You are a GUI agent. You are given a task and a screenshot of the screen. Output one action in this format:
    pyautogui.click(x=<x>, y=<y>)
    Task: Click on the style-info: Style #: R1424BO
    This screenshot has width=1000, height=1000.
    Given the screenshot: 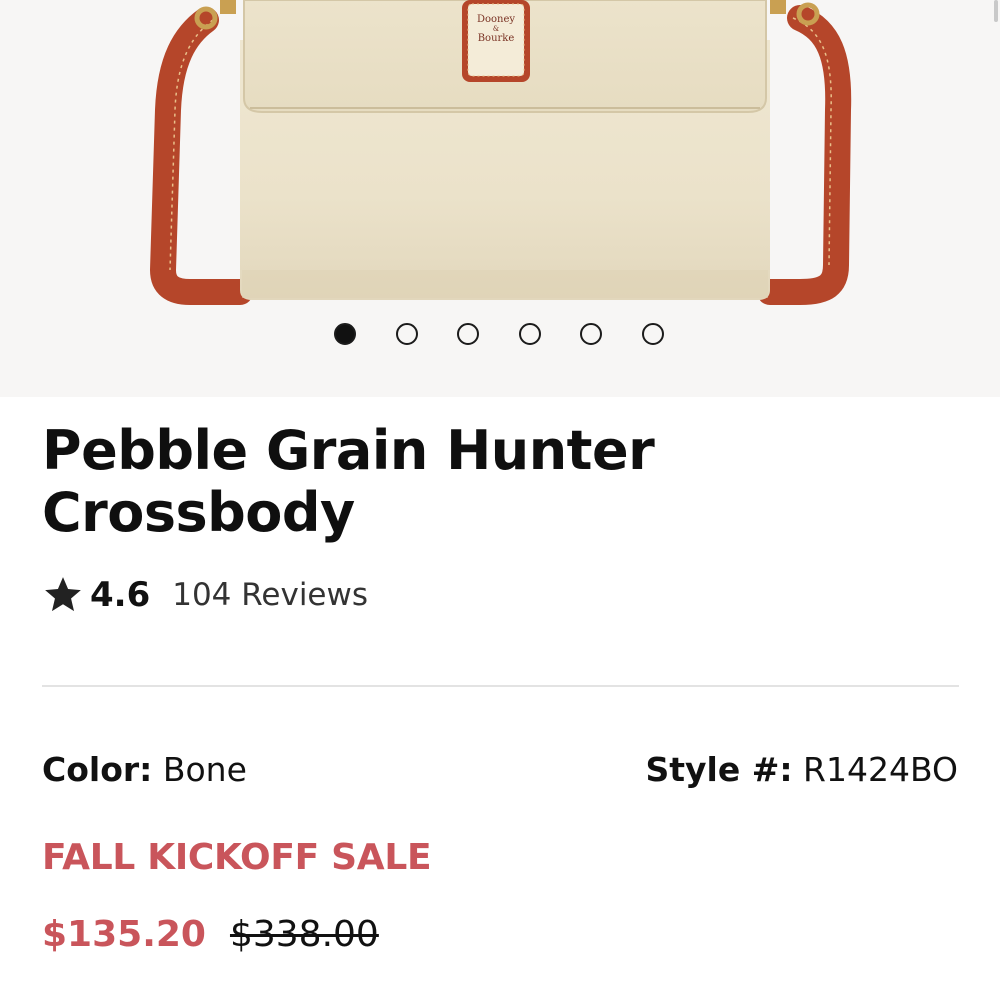 What is the action you would take?
    pyautogui.click(x=801, y=770)
    